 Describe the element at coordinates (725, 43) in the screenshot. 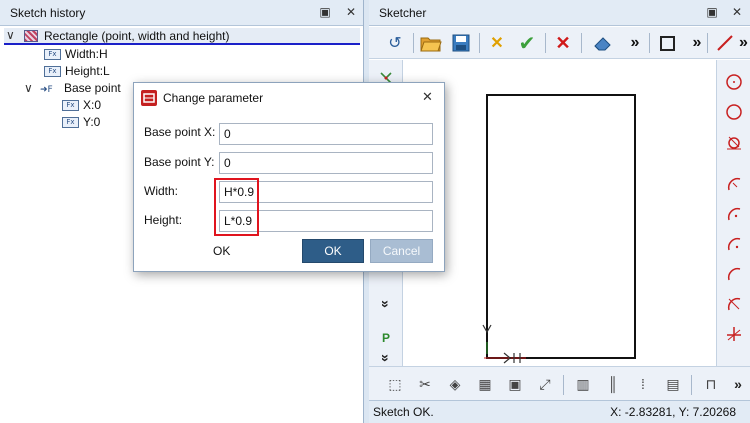

I see `line-tool-icon` at that location.